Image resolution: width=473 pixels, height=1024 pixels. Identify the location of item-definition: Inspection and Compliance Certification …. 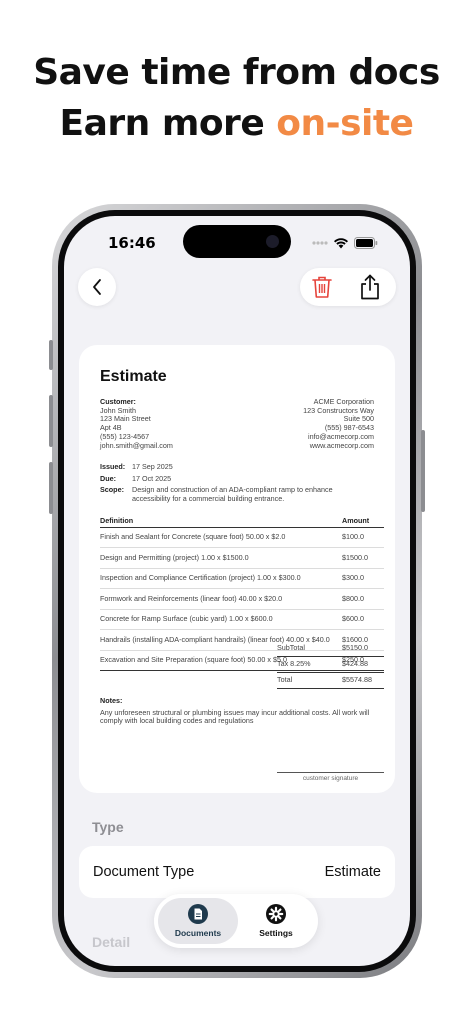
(200, 578).